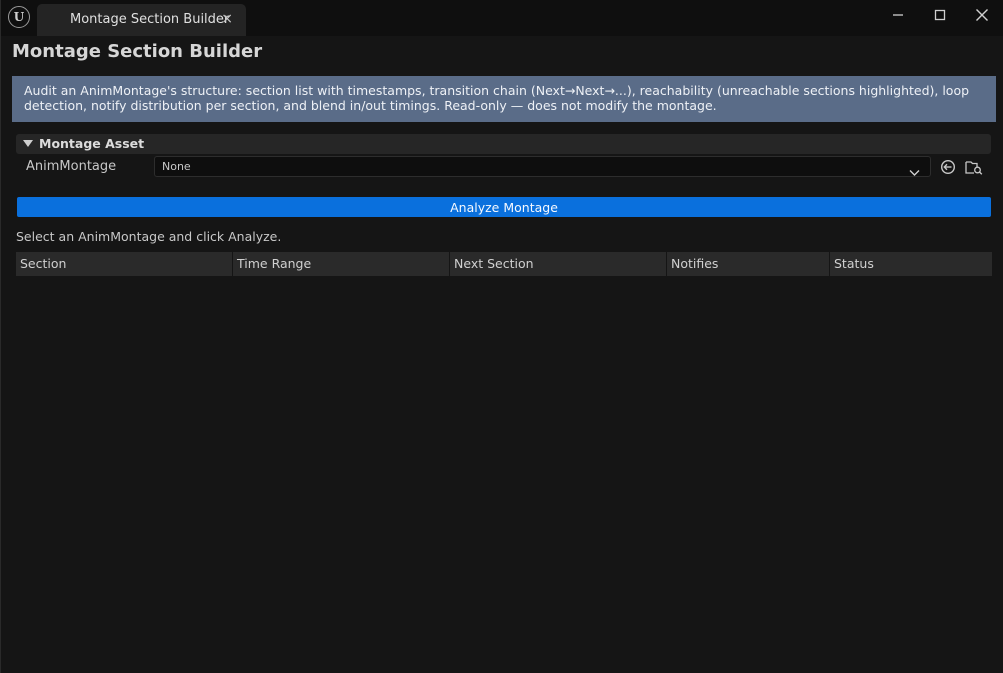  What do you see at coordinates (137, 51) in the screenshot?
I see `page-title: Montage Section Builder` at bounding box center [137, 51].